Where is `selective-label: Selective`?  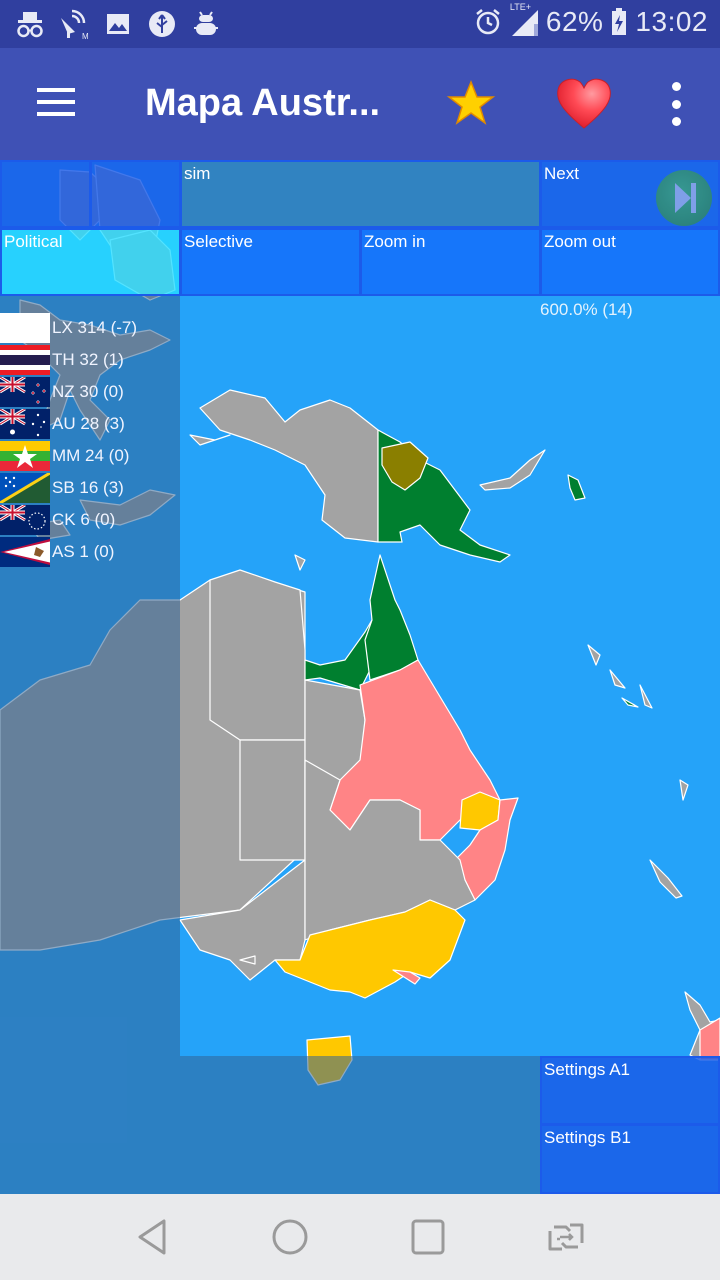
selective-label: Selective is located at coordinates (218, 241).